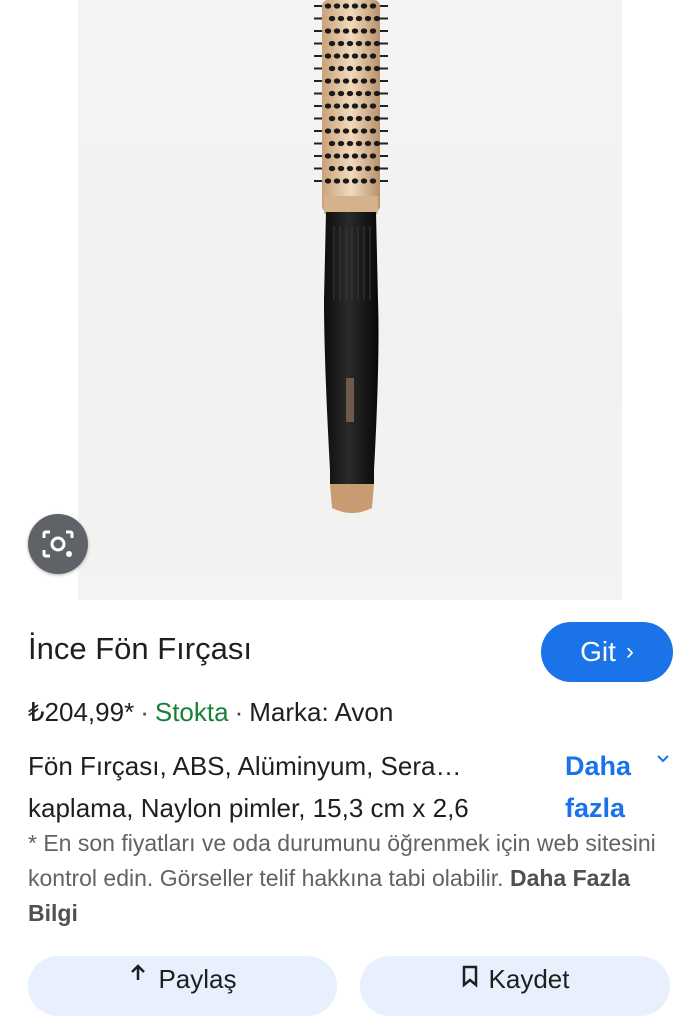 This screenshot has width=700, height=1016. I want to click on description-line: kaplama, Naylon pimler, 15,3 cm x 2,6, so click(248, 808).